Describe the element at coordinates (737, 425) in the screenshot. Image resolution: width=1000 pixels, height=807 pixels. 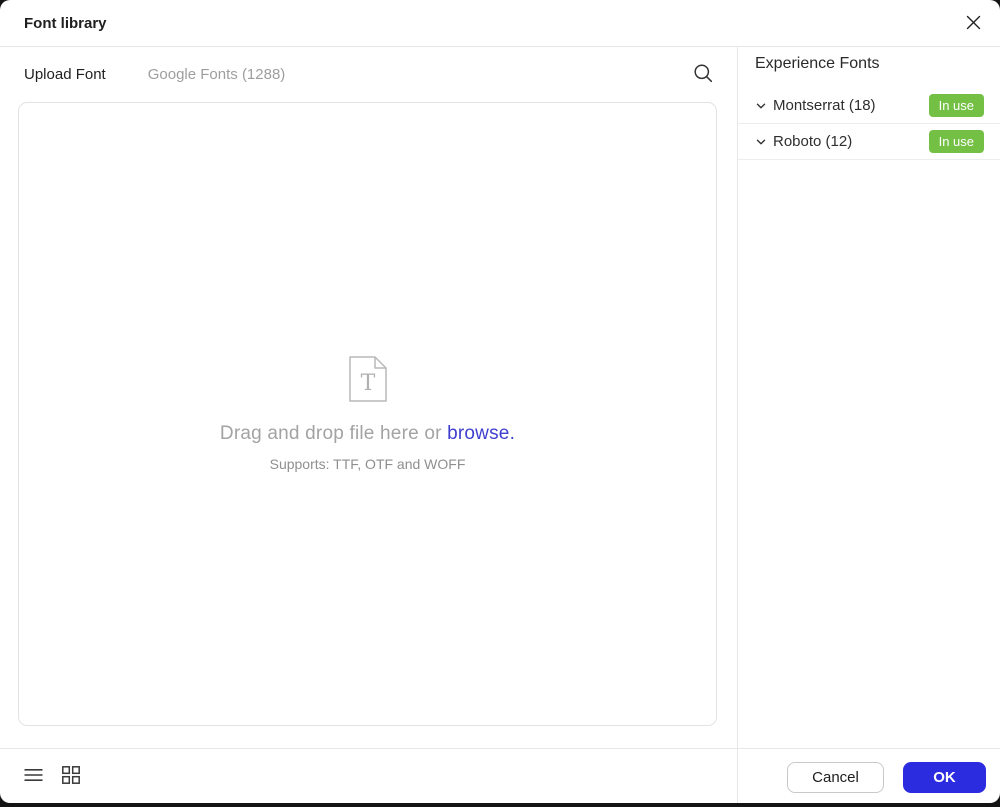
I see `panel-divider` at that location.